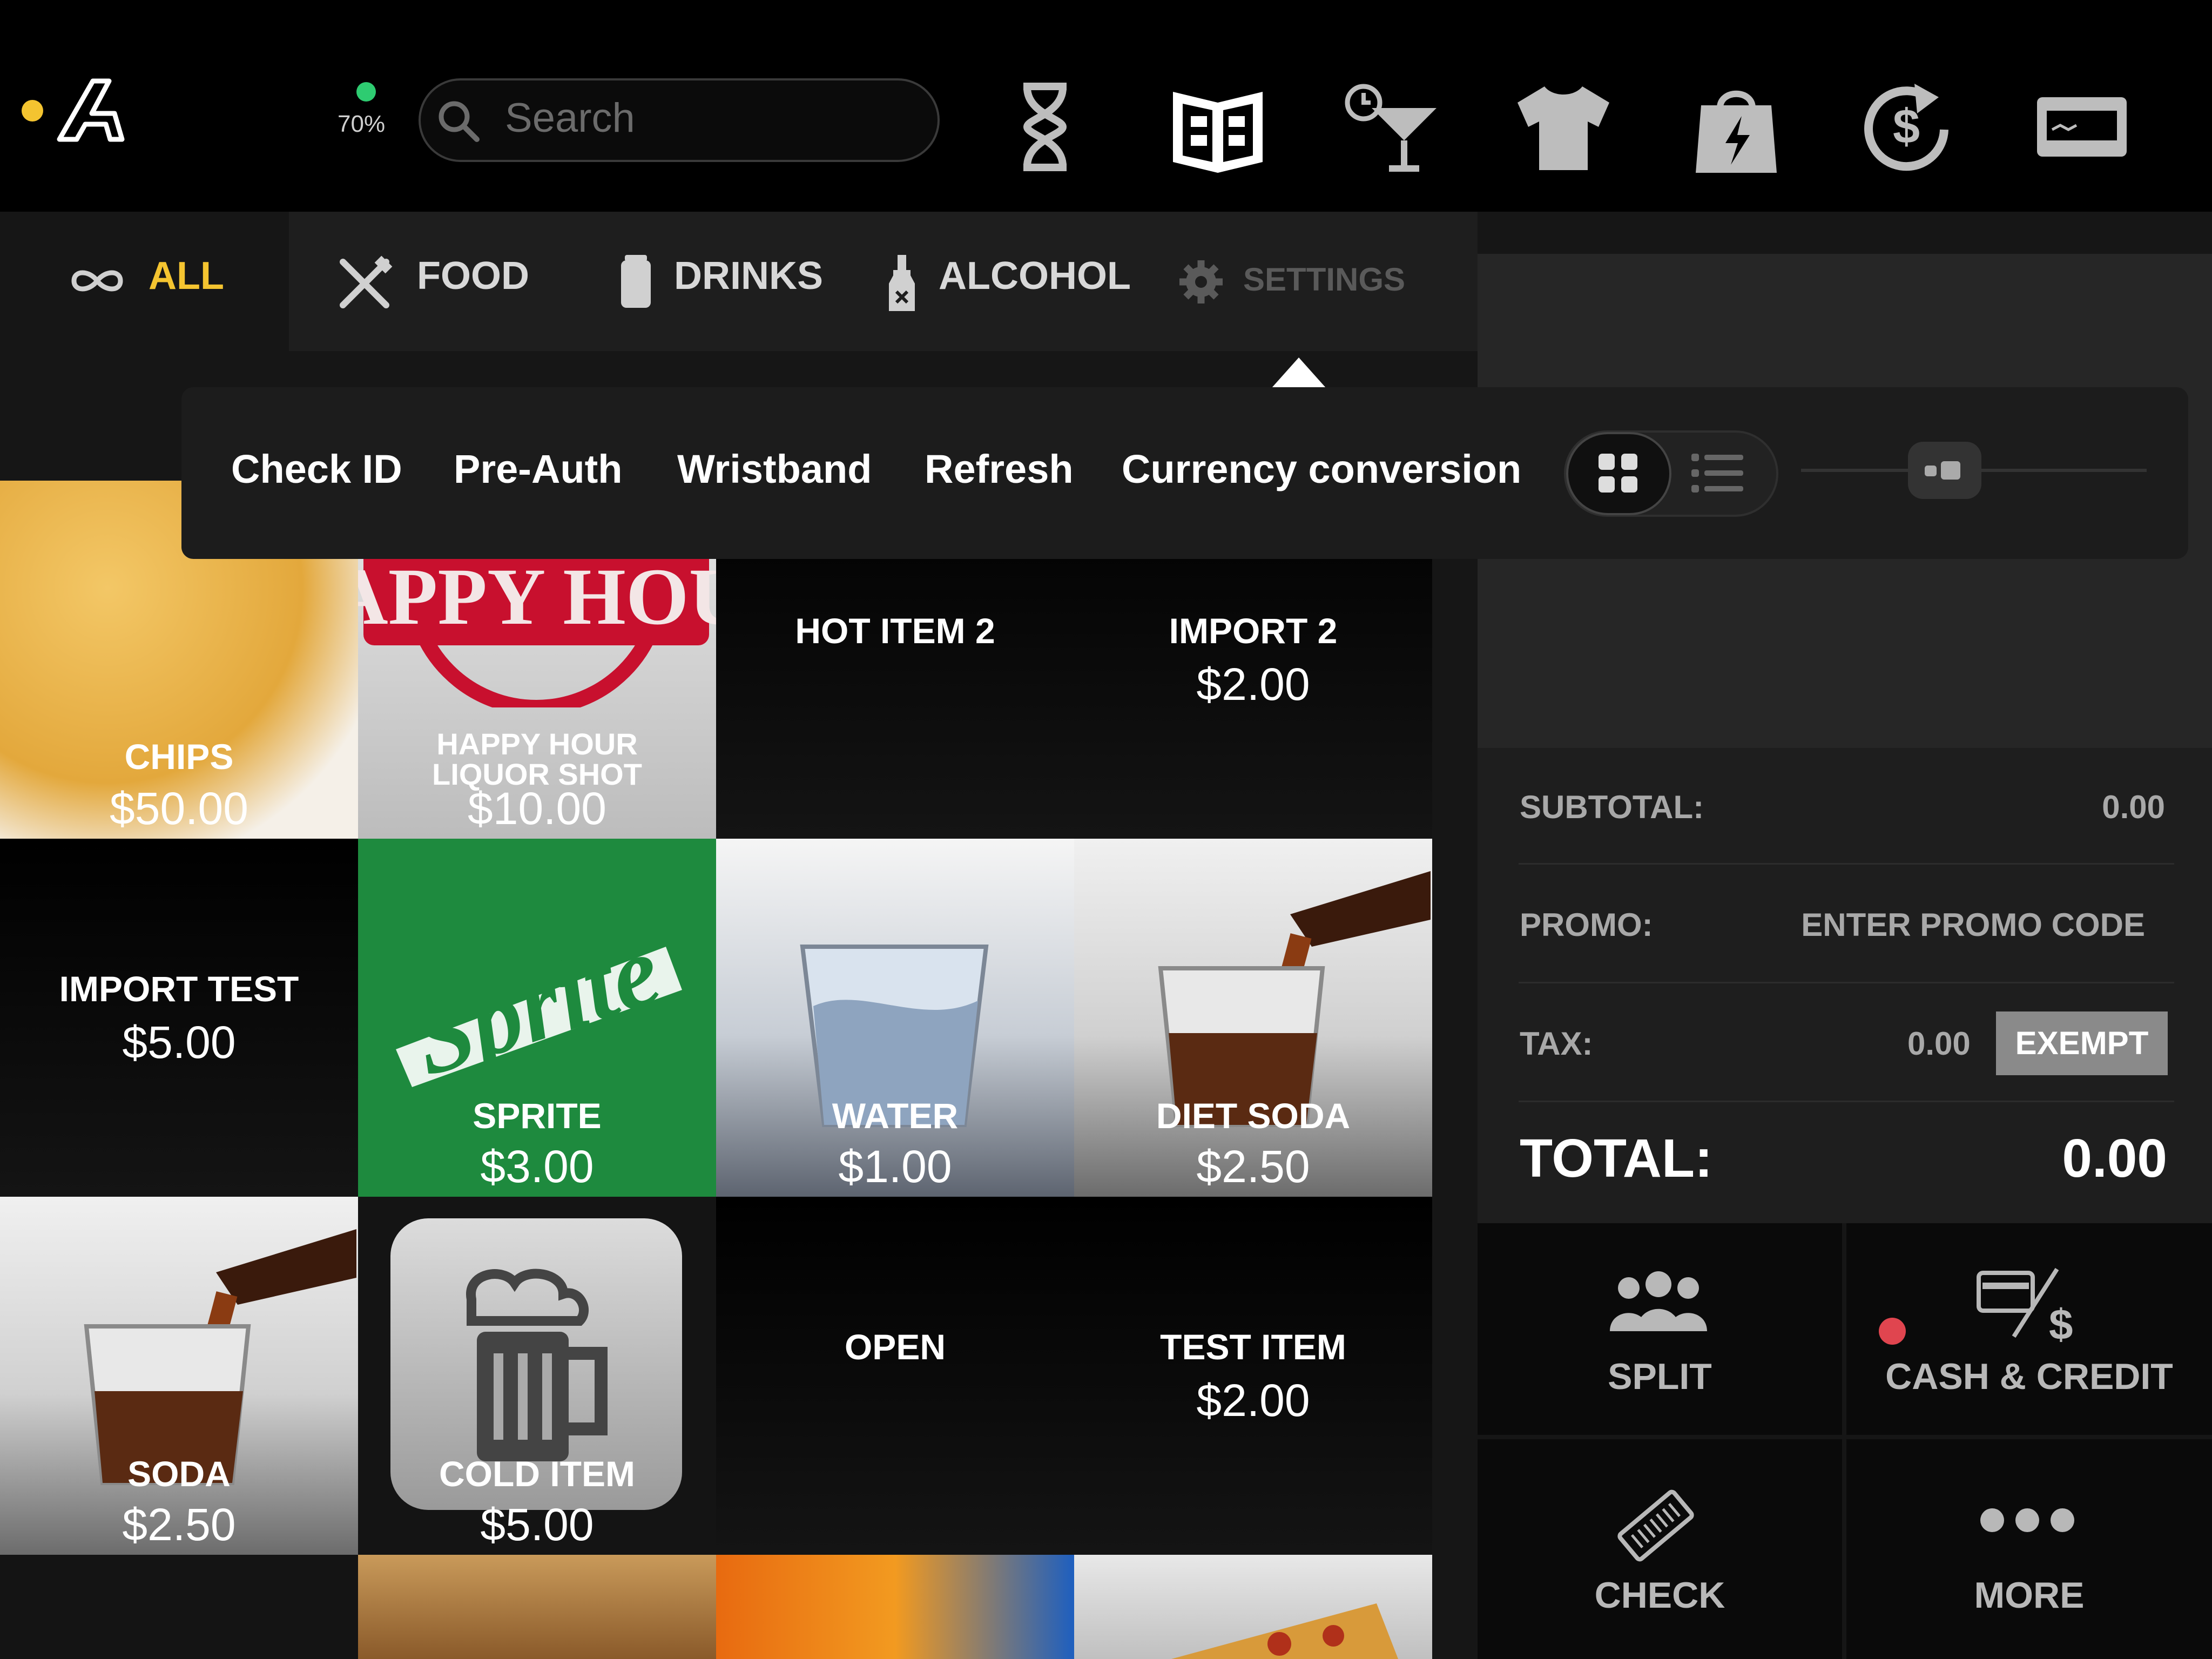 The height and width of the screenshot is (1659, 2212). Describe the element at coordinates (2029, 1595) in the screenshot. I see `more-label: MORE` at that location.